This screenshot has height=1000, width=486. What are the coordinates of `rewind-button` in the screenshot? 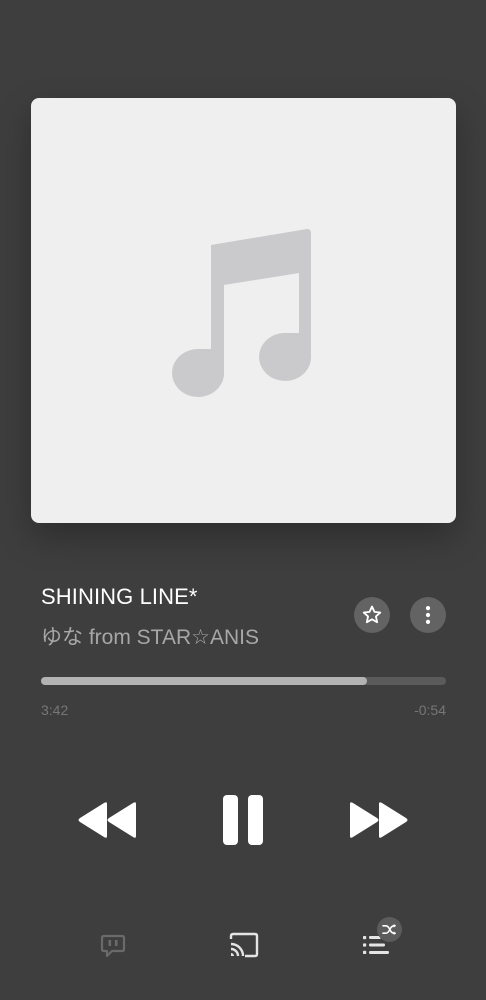 It's located at (107, 820).